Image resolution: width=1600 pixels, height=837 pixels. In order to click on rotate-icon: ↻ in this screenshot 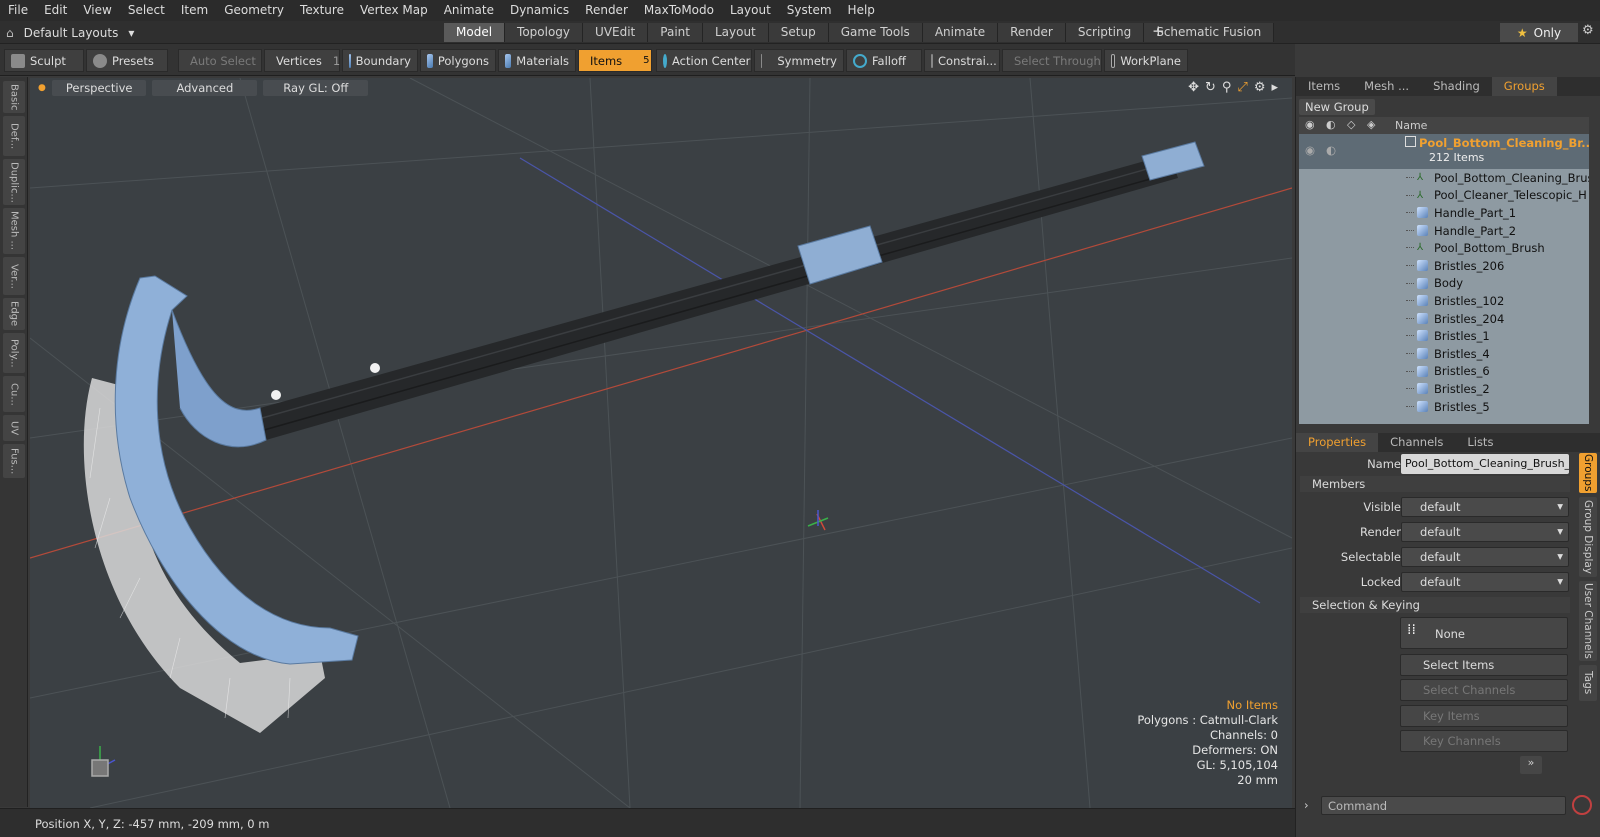, I will do `click(1210, 87)`.